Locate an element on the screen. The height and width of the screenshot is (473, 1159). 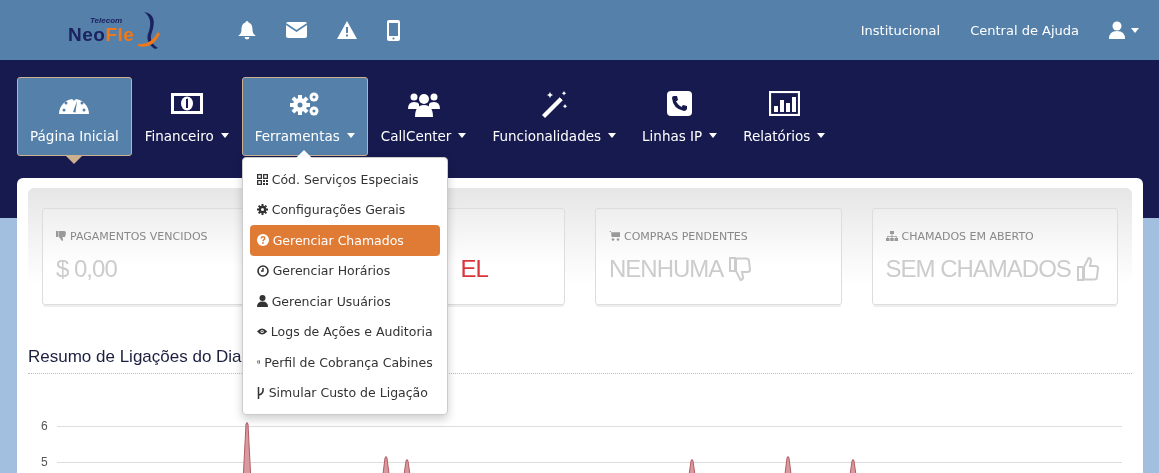
user-menu is located at coordinates (1124, 30).